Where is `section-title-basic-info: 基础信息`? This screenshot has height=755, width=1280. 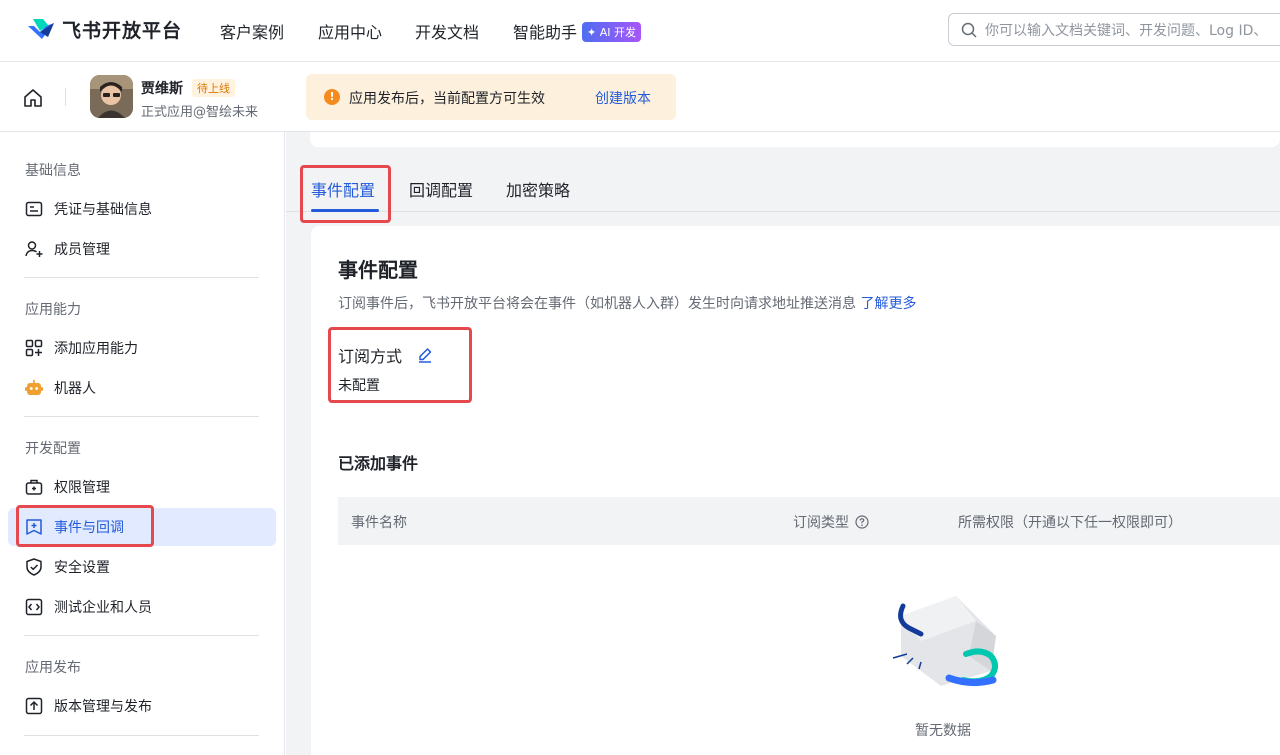
section-title-basic-info: 基础信息 is located at coordinates (53, 171).